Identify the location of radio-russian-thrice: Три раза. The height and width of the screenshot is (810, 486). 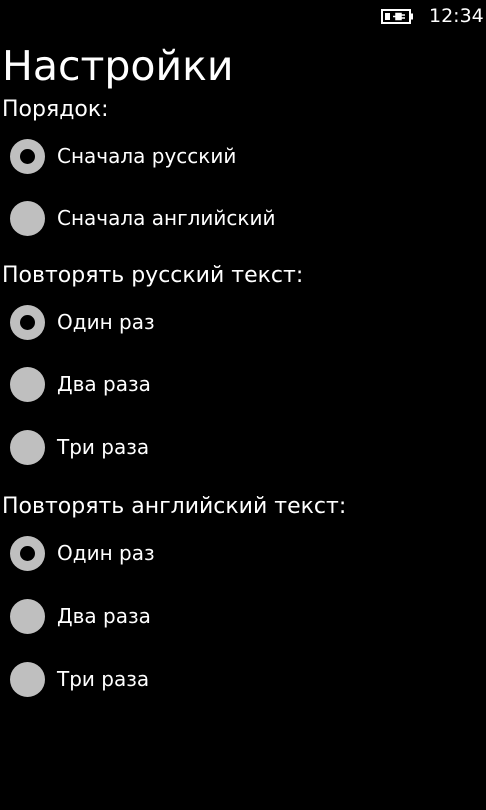
(230, 447).